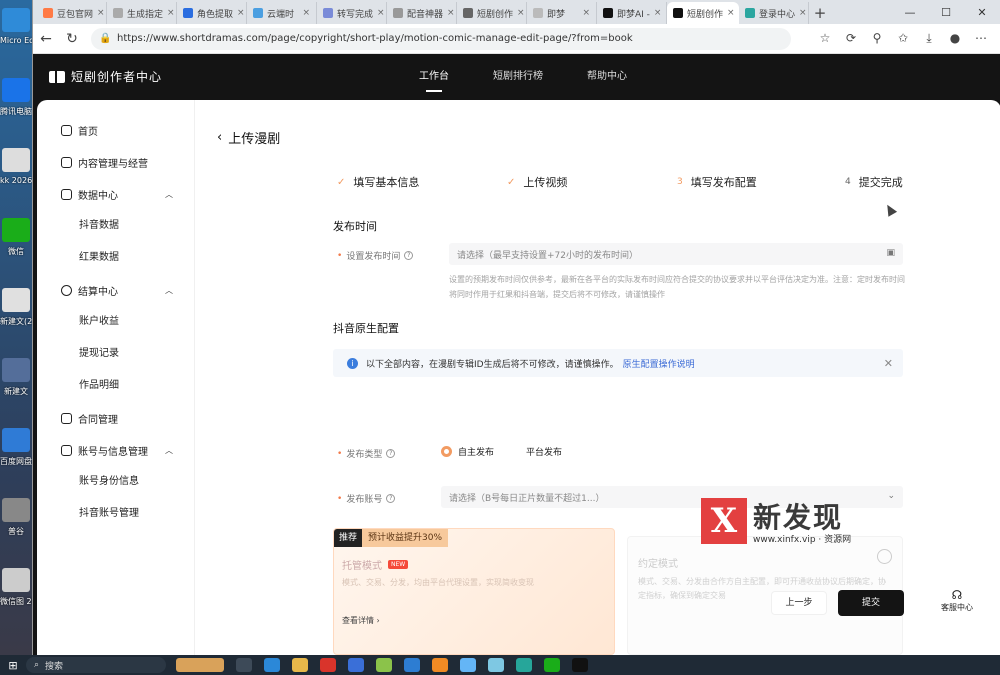 This screenshot has height=675, width=1000. Describe the element at coordinates (547, 255) in the screenshot. I see `publish-time-placeholder: 请选择（最早支持设置+72小时的发布时间）` at that location.